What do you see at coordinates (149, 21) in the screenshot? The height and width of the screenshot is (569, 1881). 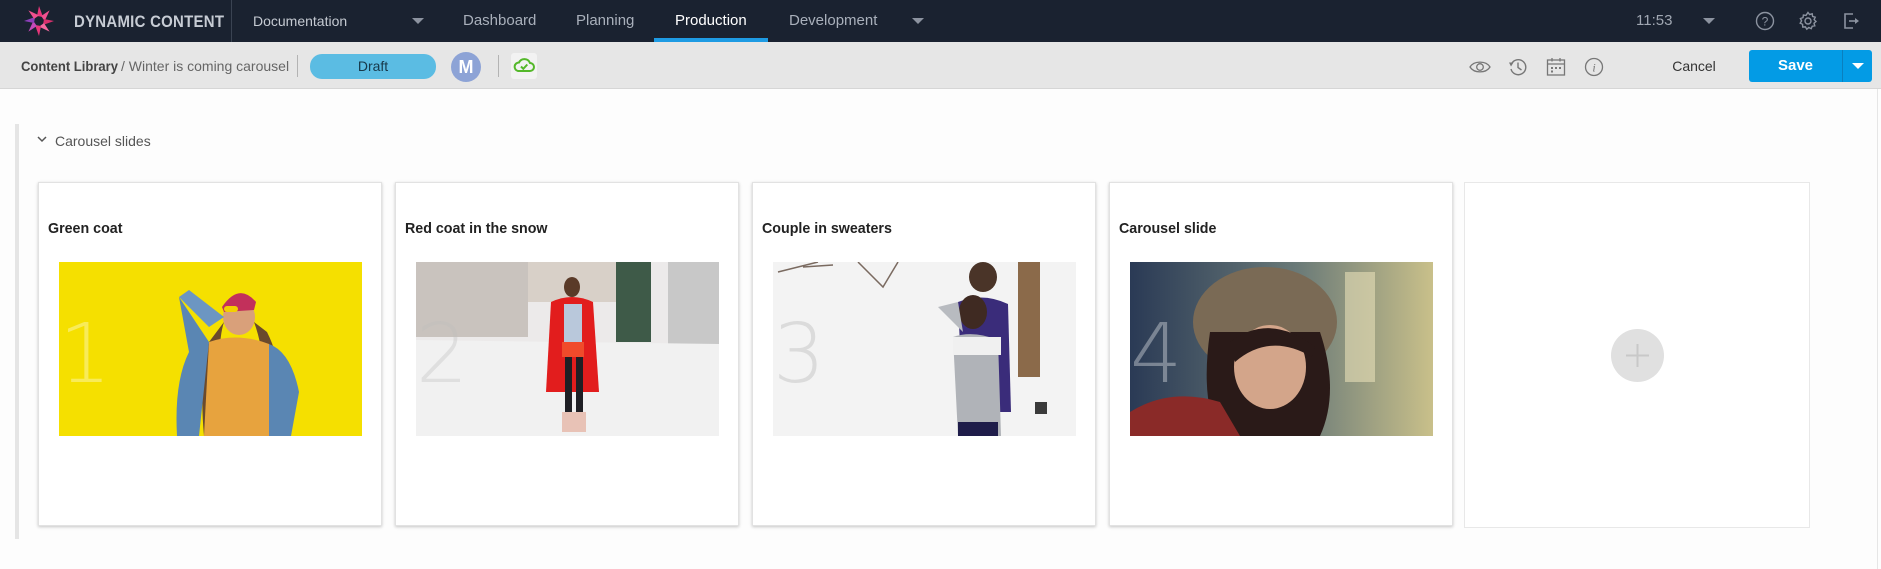 I see `brand-name: DYNAMIC CONTENT` at bounding box center [149, 21].